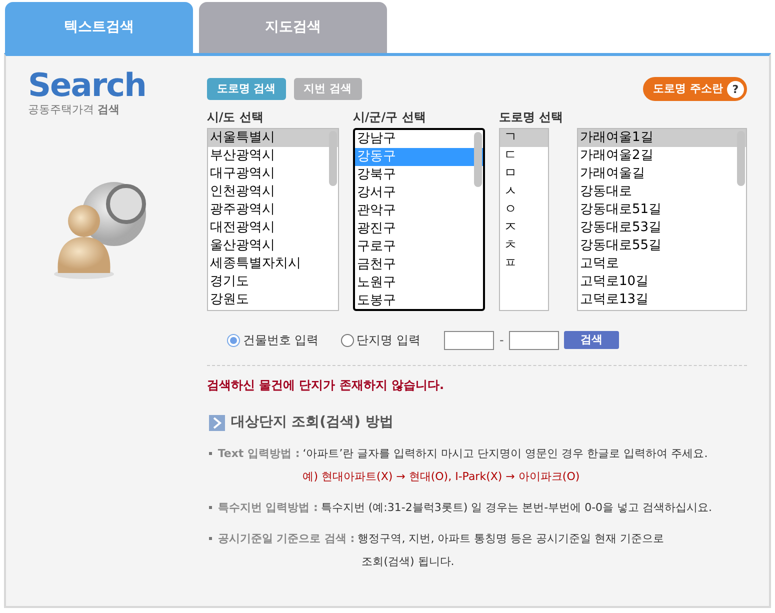 This screenshot has width=775, height=613. I want to click on list-option: 노원구, so click(418, 283).